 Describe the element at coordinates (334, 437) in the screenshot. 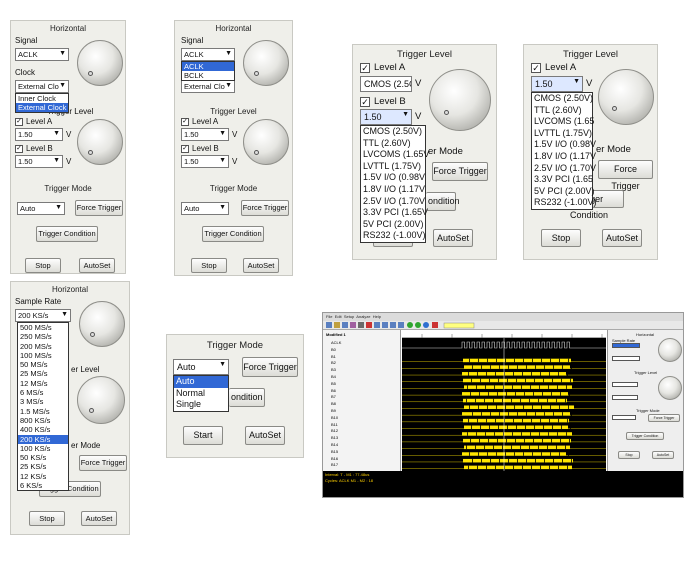

I see `channel-row: B13` at that location.